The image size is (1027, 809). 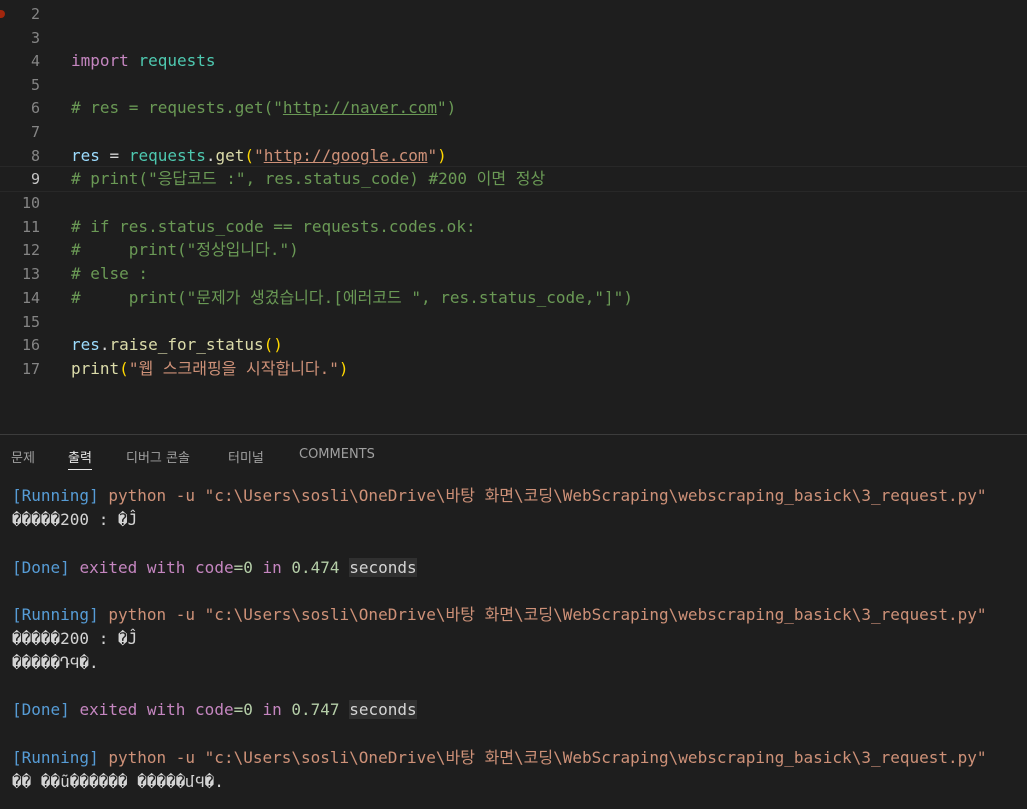 What do you see at coordinates (513, 38) in the screenshot?
I see `code-line: 3` at bounding box center [513, 38].